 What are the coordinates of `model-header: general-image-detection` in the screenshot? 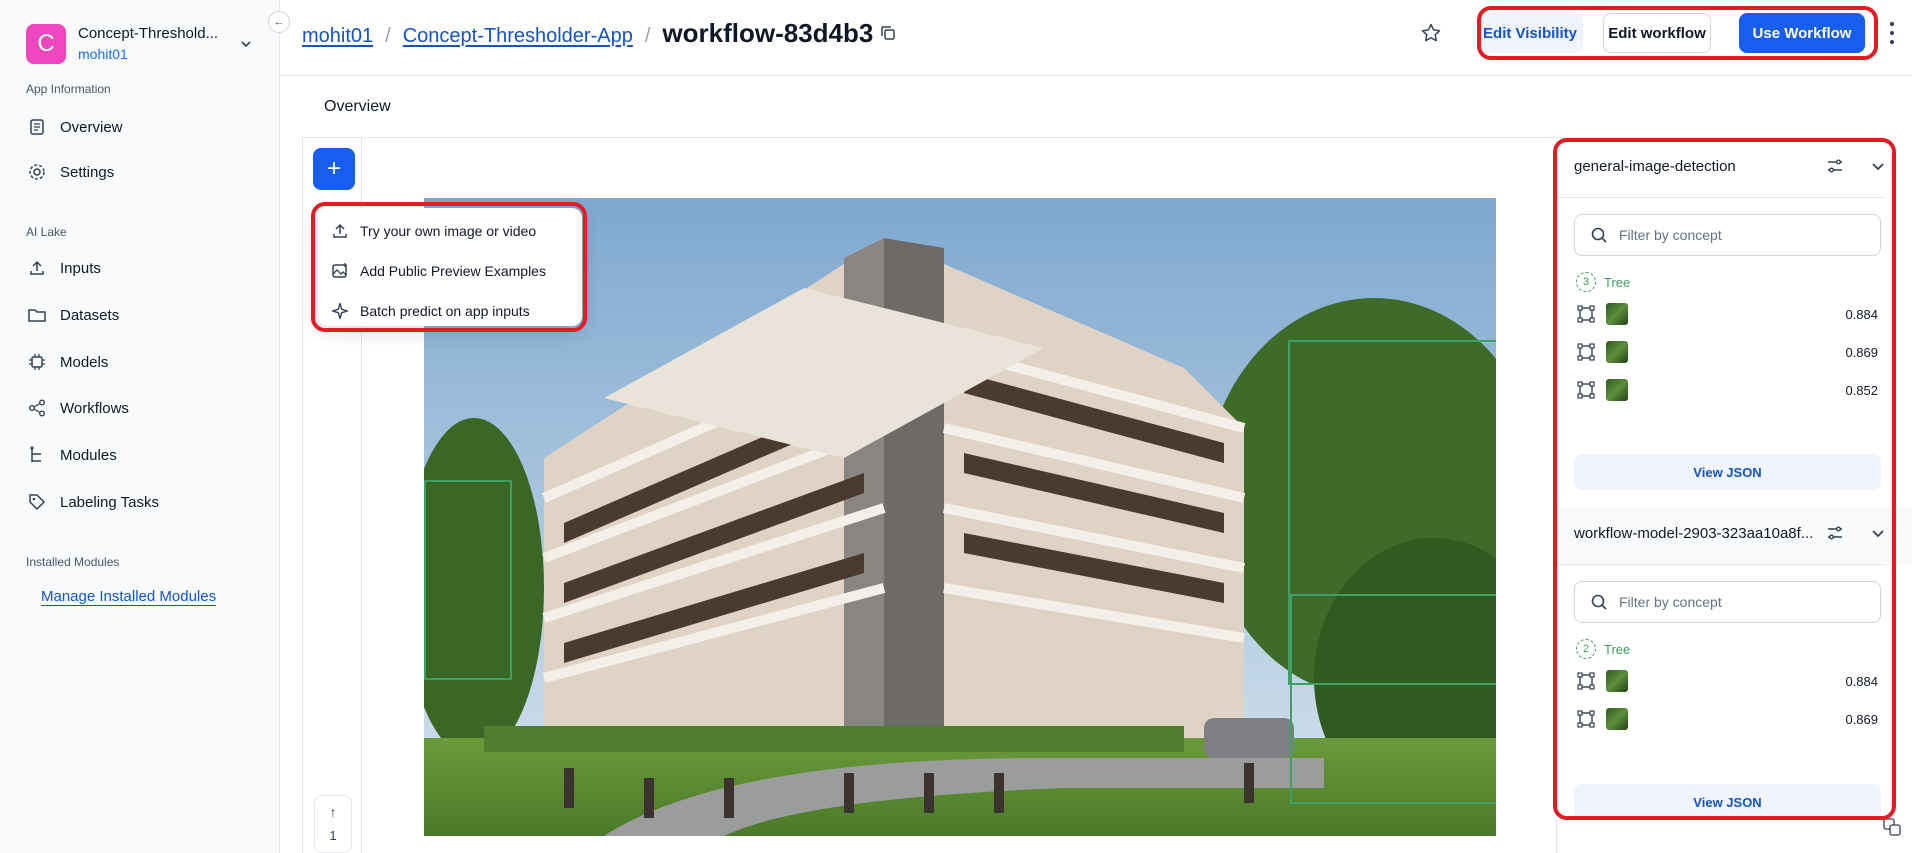 It's located at (1721, 168).